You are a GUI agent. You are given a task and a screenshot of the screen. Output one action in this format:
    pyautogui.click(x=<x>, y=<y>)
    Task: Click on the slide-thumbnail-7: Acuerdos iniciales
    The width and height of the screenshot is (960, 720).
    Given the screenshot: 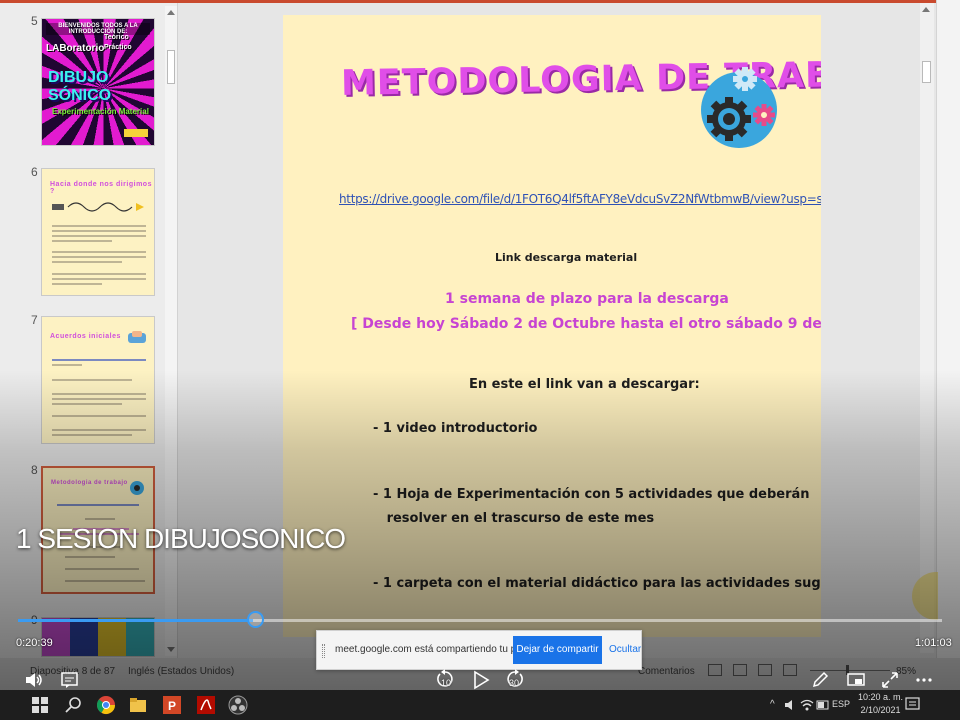 What is the action you would take?
    pyautogui.click(x=98, y=380)
    